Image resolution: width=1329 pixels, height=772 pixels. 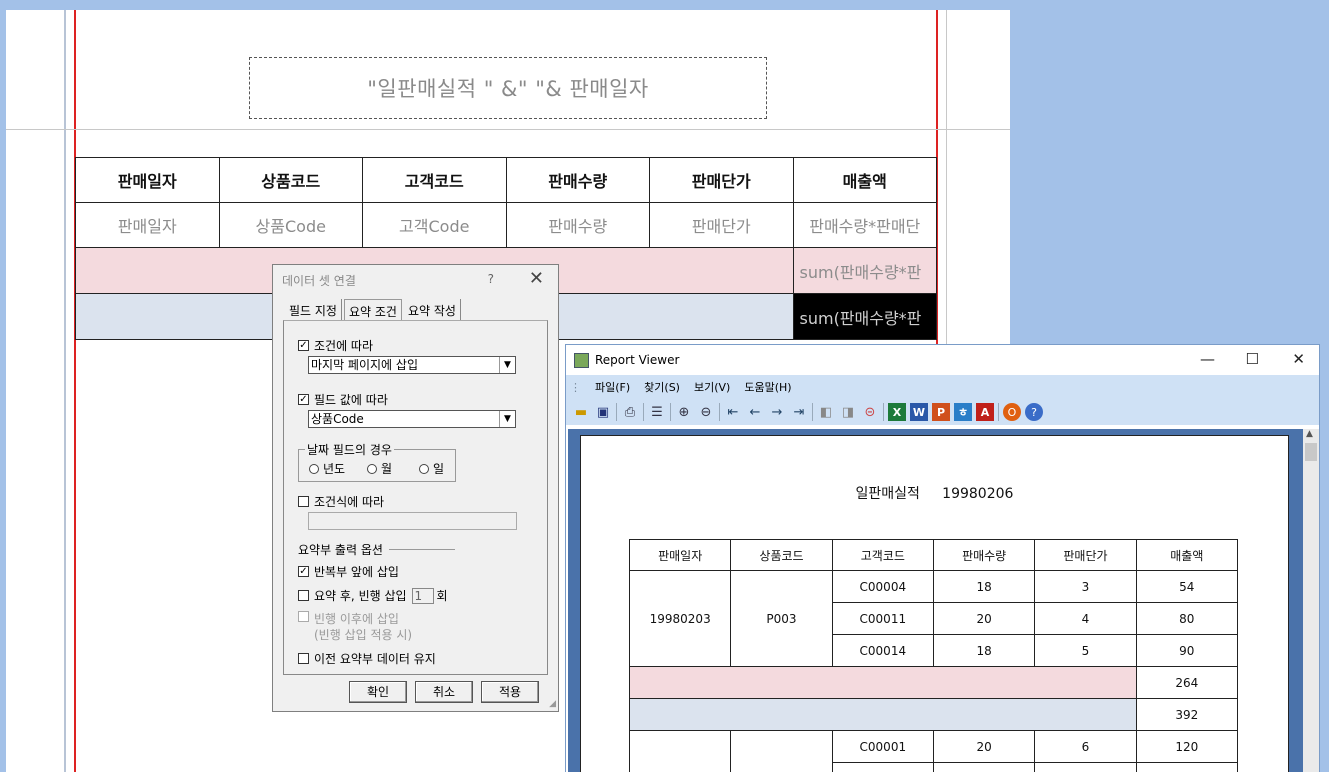 What do you see at coordinates (379, 468) in the screenshot?
I see `radio-month: 월` at bounding box center [379, 468].